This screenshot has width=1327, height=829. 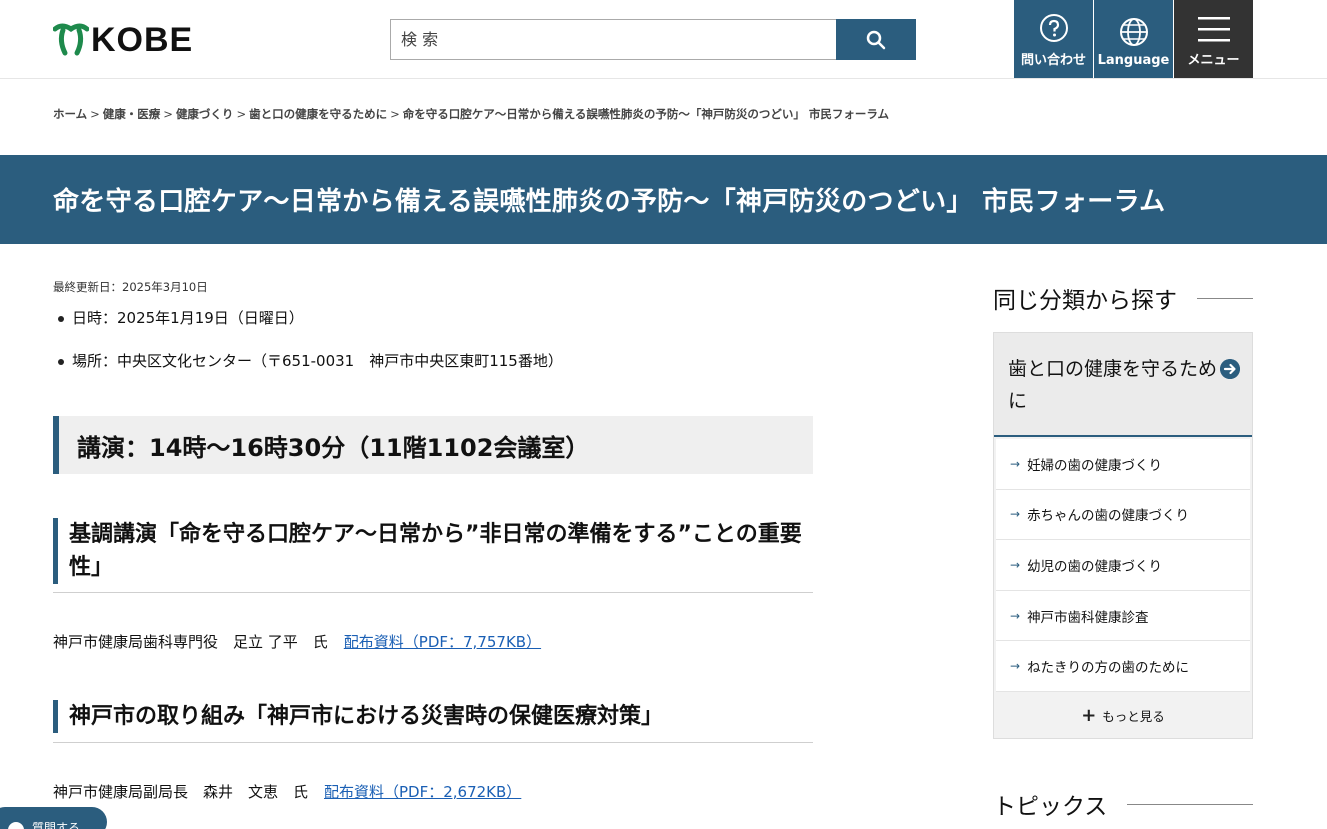 What do you see at coordinates (310, 371) in the screenshot?
I see `event-place: 場所：中央区文化センター（〒651-0031 神戸市中央区東町115番地）` at bounding box center [310, 371].